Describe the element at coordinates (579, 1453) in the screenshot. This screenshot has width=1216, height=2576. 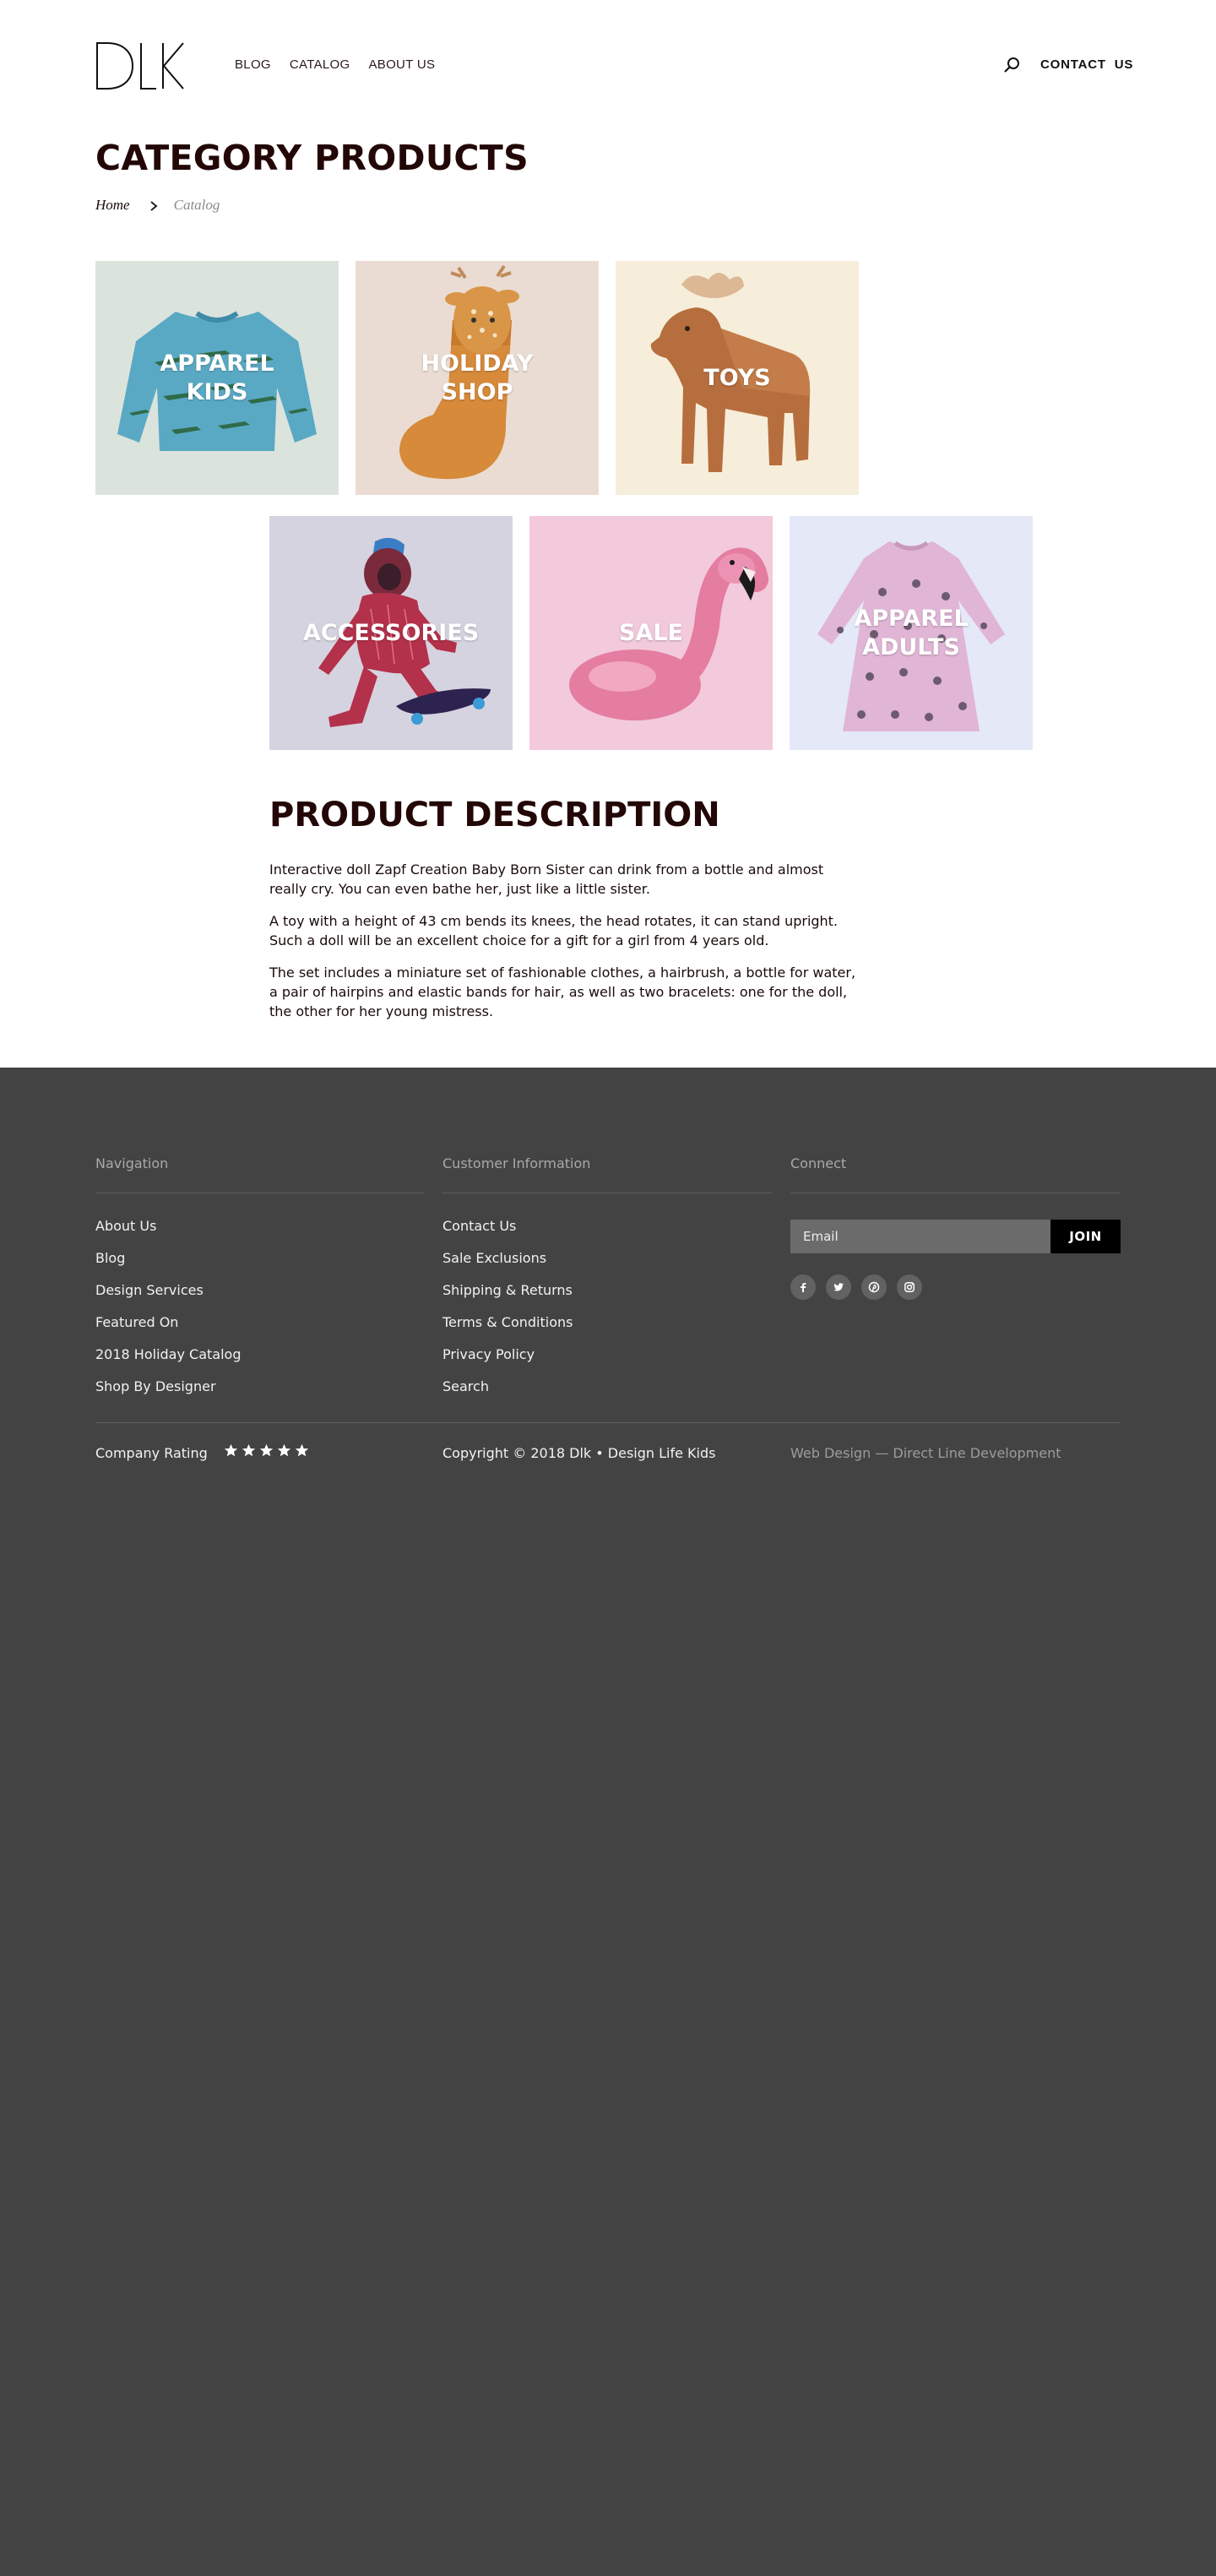
I see `copyright-text: Copyright © 2018 Dlk • Design Life Kids` at that location.